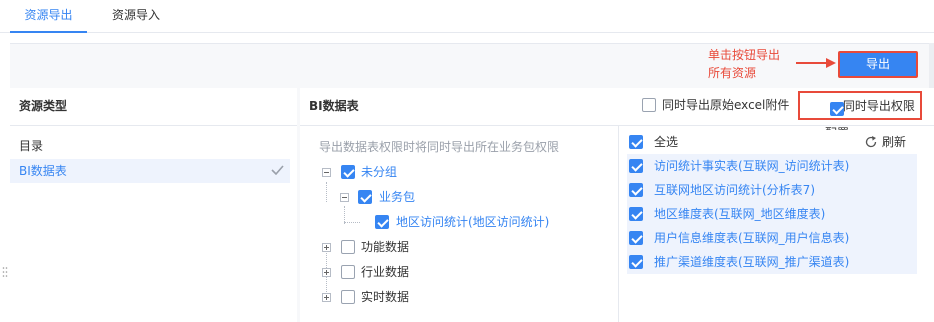 Image resolution: width=934 pixels, height=322 pixels. Describe the element at coordinates (385, 247) in the screenshot. I see `tree-node-label: 功能数据` at that location.